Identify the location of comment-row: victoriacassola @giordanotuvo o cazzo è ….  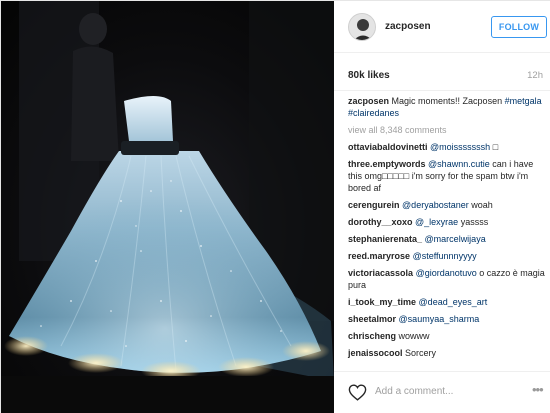
(447, 279).